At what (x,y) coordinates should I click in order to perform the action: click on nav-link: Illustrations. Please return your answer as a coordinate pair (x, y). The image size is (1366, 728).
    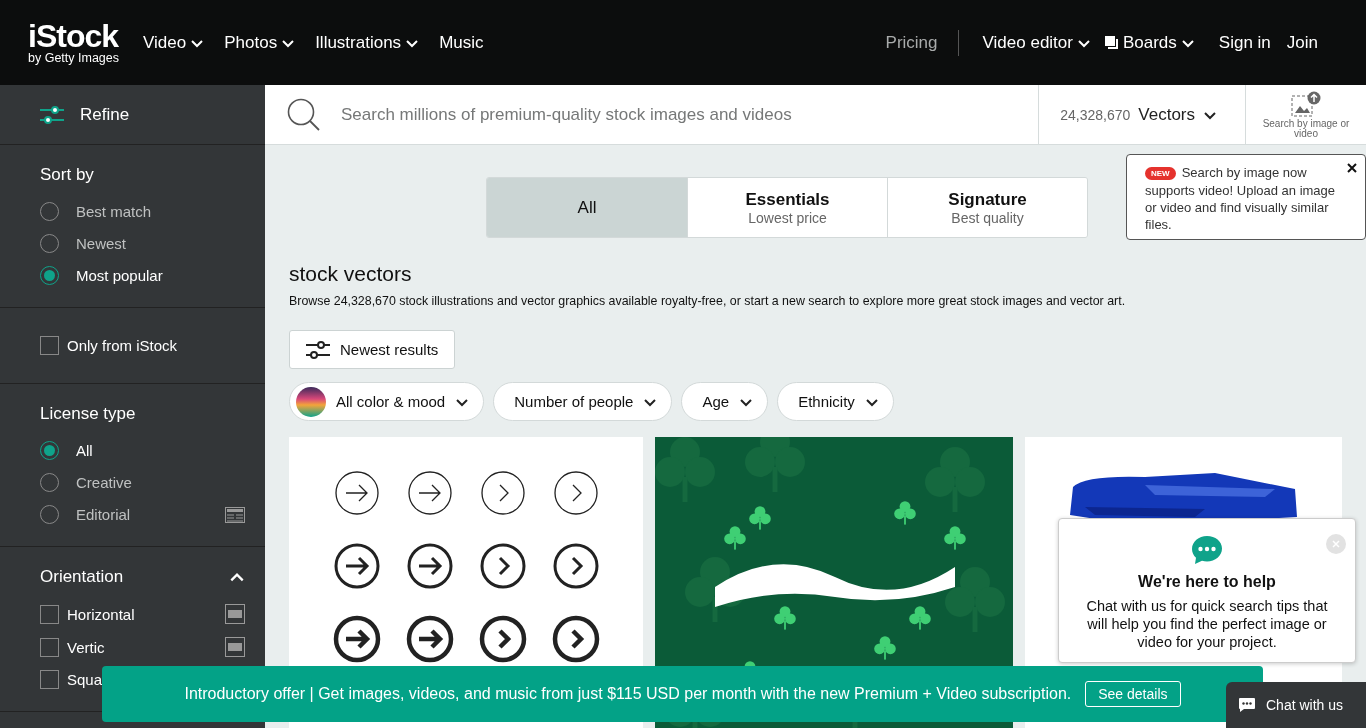
    Looking at the image, I should click on (367, 42).